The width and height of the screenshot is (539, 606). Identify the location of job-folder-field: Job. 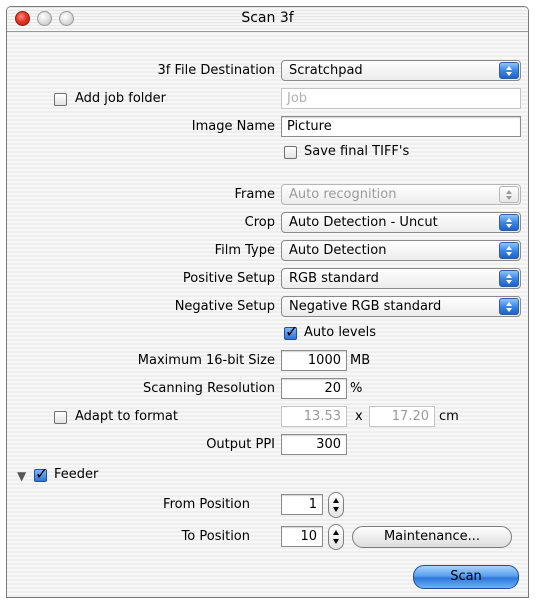
(401, 98).